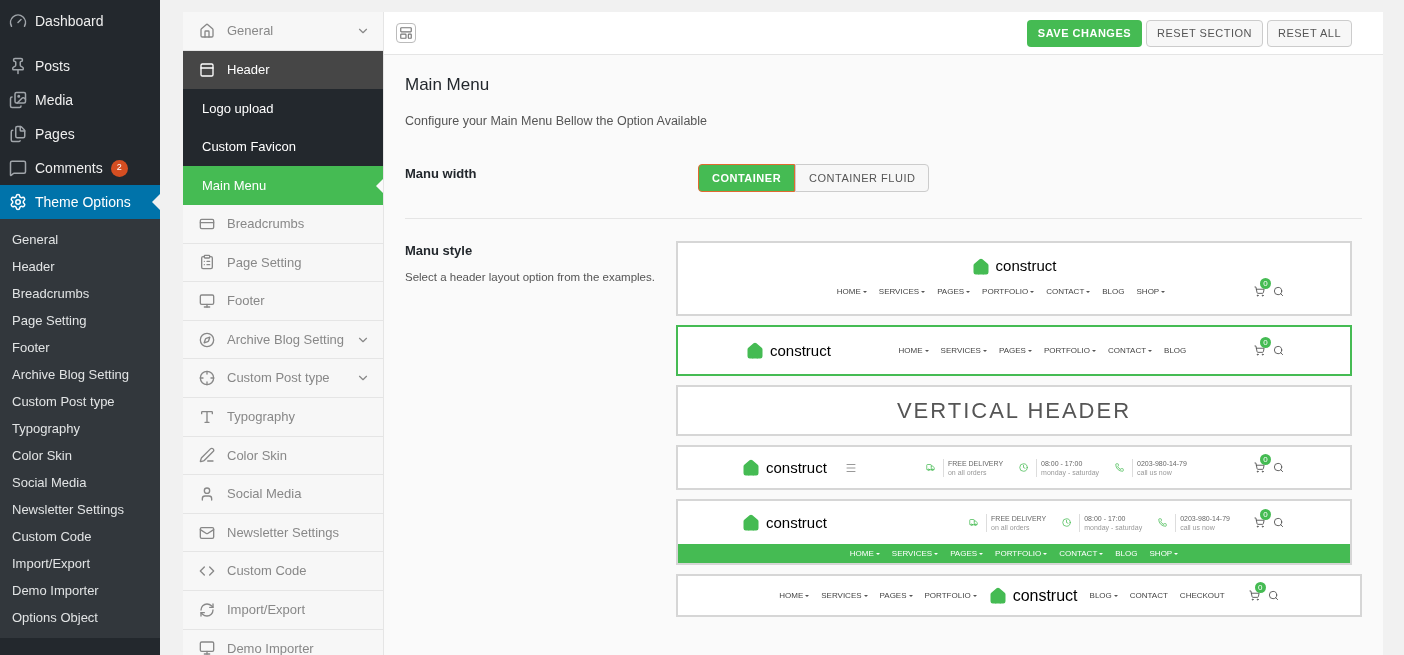 This screenshot has height=655, width=1404. Describe the element at coordinates (283, 108) in the screenshot. I see `options-nav-item: Logo upload` at that location.